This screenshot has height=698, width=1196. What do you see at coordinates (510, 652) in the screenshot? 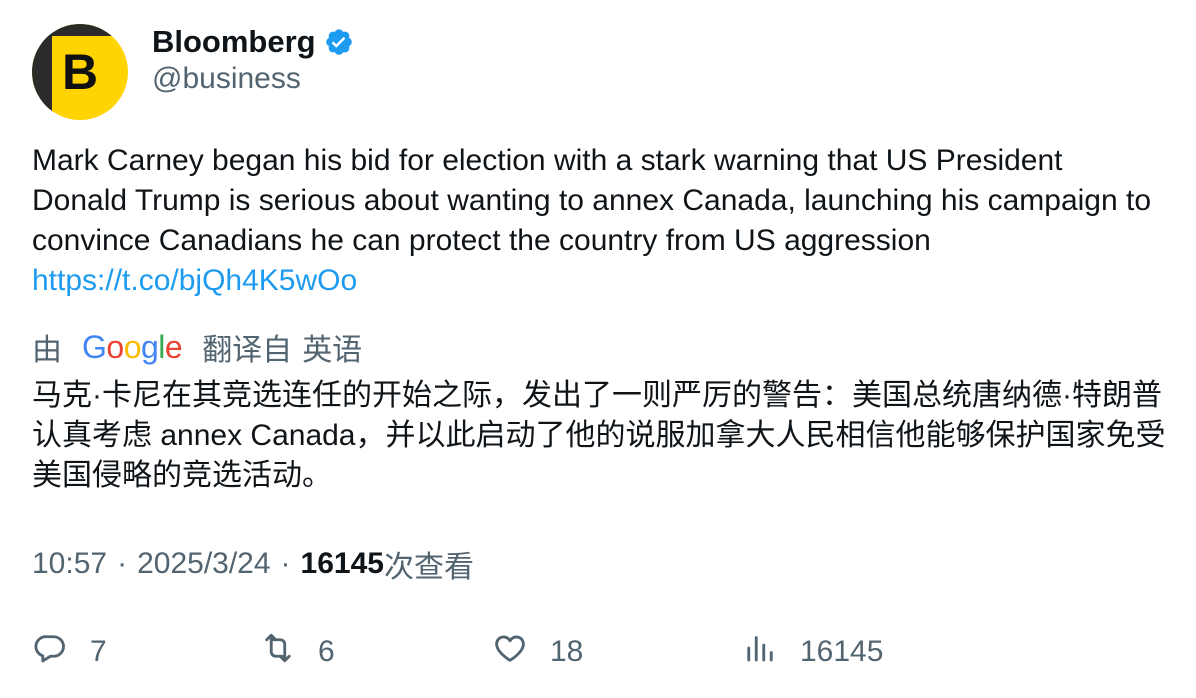
I see `like-icon` at bounding box center [510, 652].